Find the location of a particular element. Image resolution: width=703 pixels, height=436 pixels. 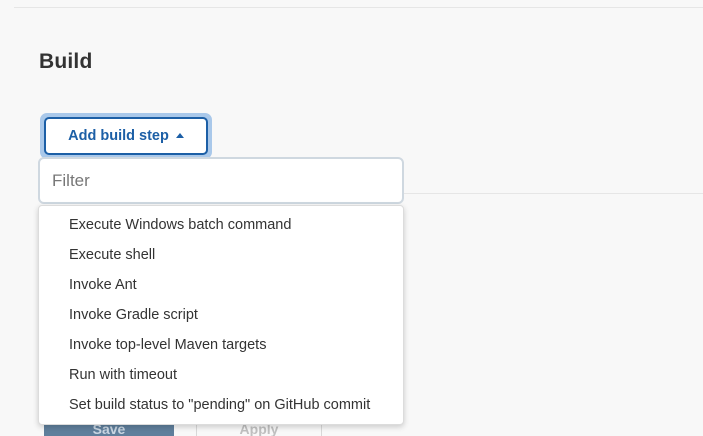

menu-item-invoke-ant: Invoke Ant is located at coordinates (221, 285).